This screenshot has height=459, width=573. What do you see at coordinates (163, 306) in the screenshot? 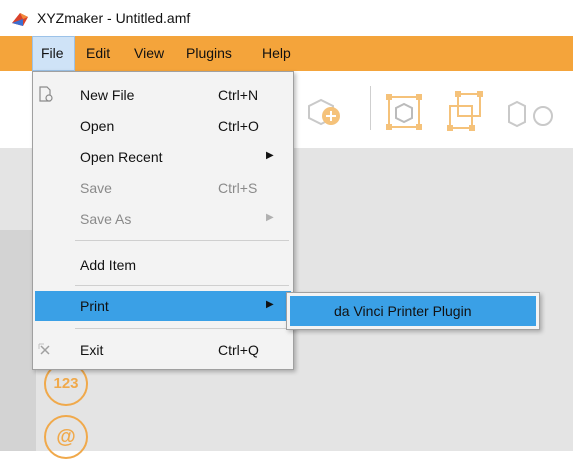
I see `menu-item-print: Print ▶` at bounding box center [163, 306].